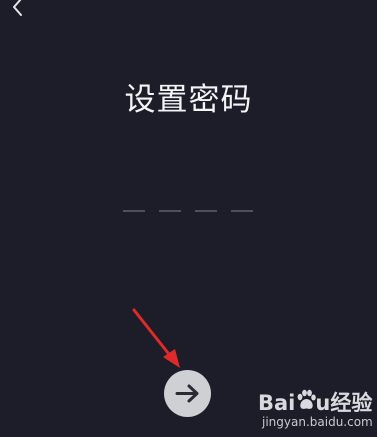  Describe the element at coordinates (189, 212) in the screenshot. I see `pin-input` at that location.